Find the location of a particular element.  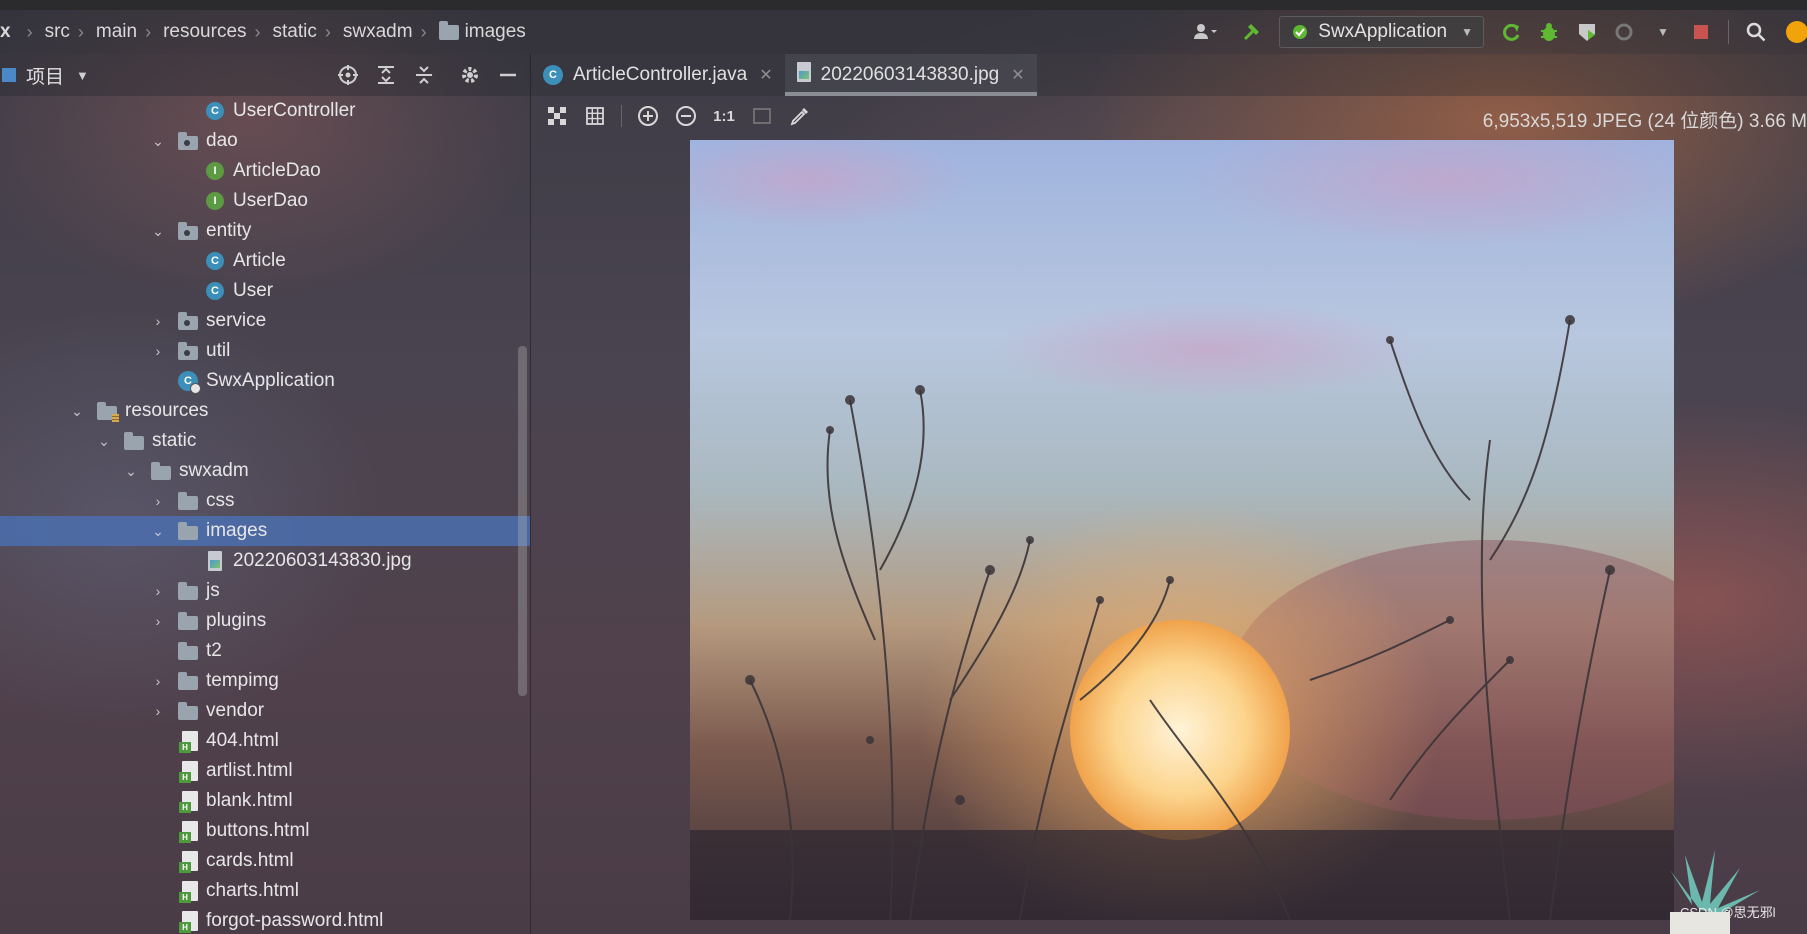

tree-row: › vendor is located at coordinates (265, 711).